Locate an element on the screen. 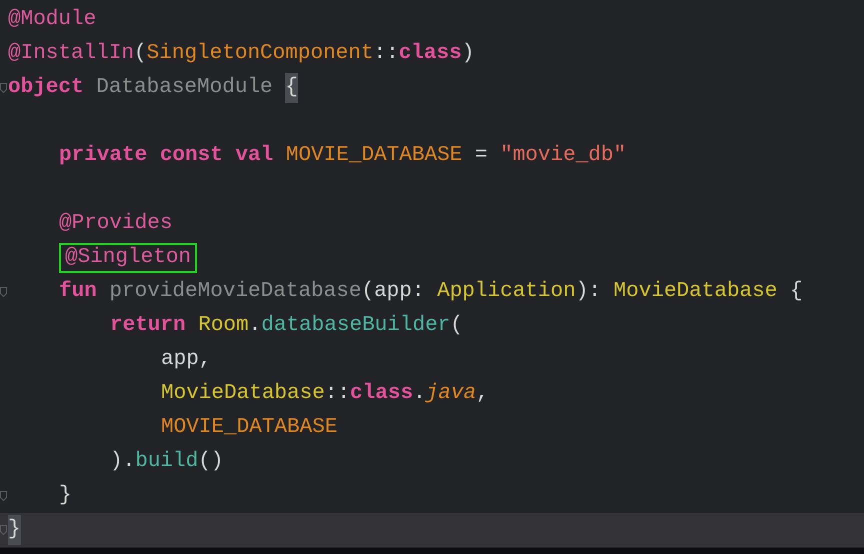 The height and width of the screenshot is (554, 864). code-line: MOVIE_DATABASE is located at coordinates (249, 428).